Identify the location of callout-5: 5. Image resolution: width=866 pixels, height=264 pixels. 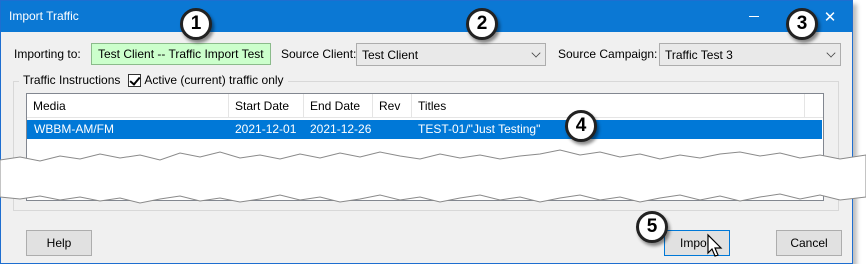
(652, 227).